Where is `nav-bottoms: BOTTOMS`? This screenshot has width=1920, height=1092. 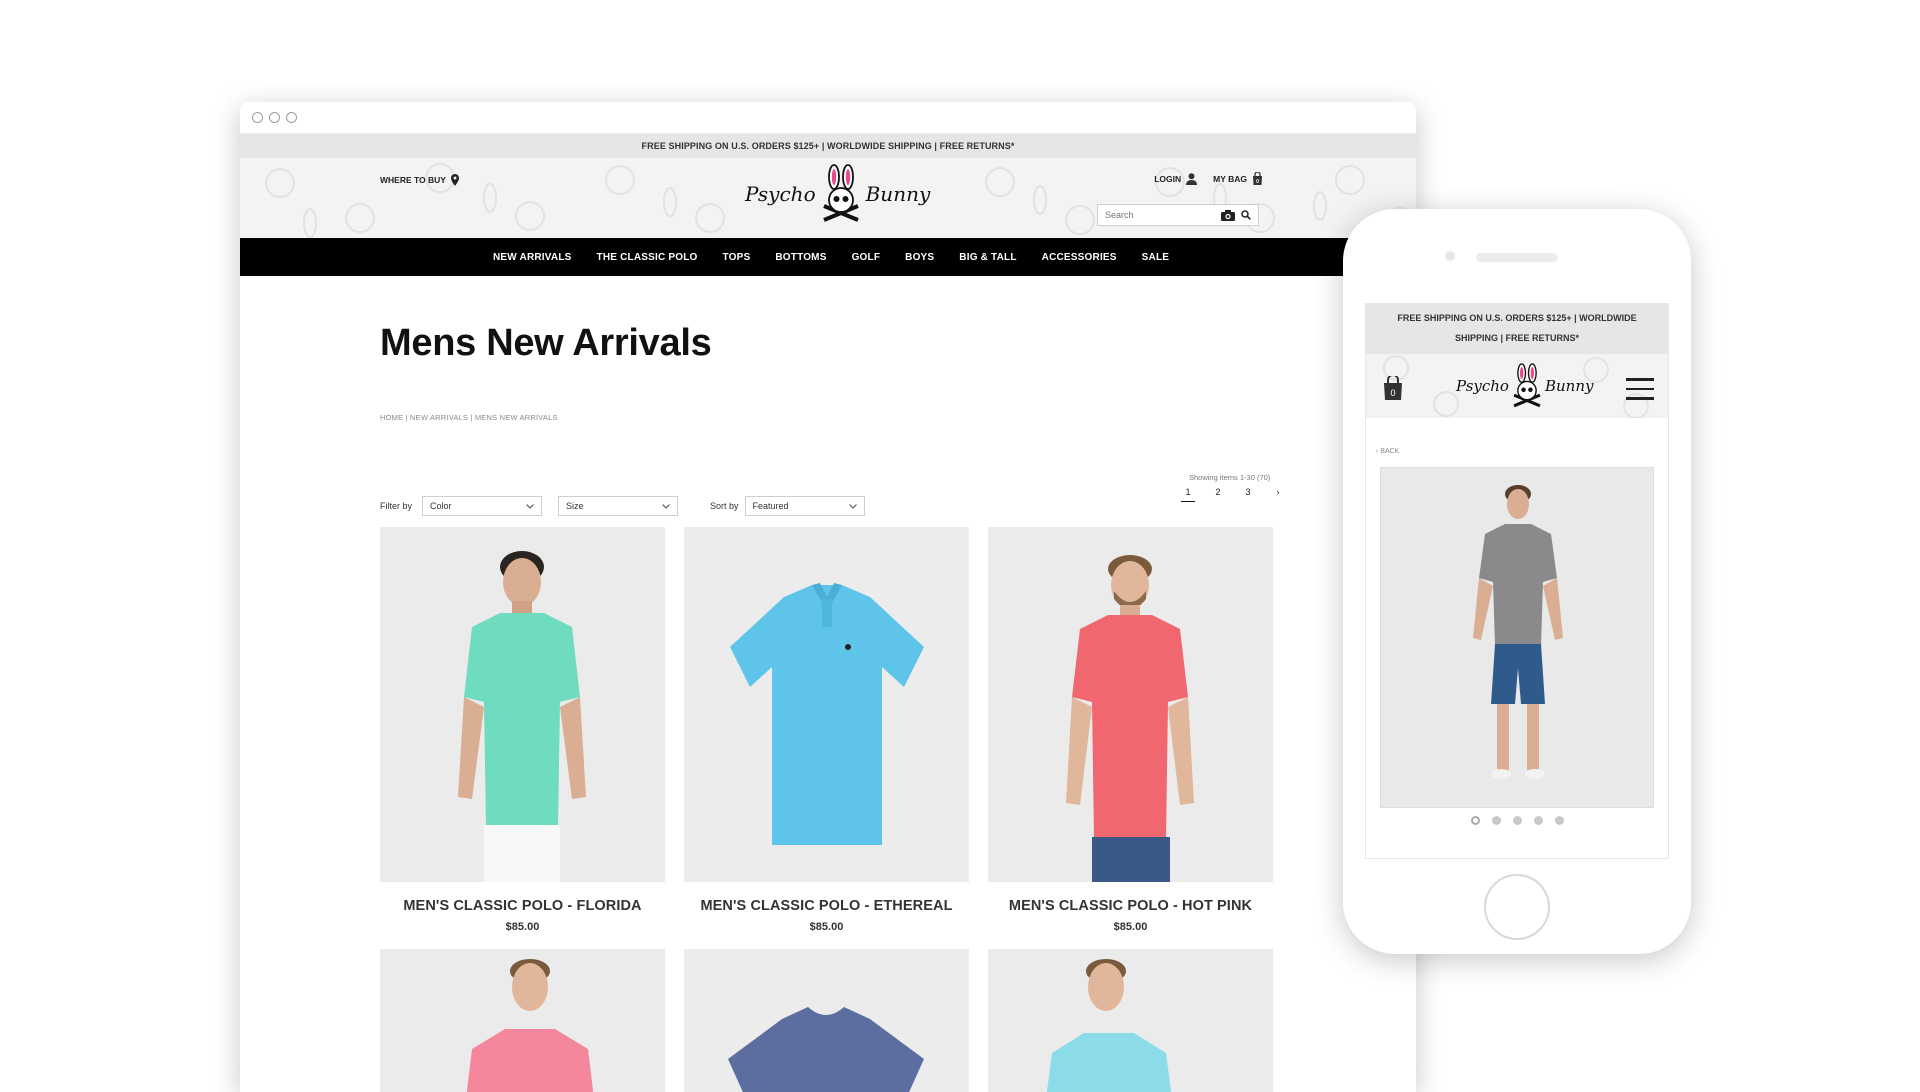 nav-bottoms: BOTTOMS is located at coordinates (800, 257).